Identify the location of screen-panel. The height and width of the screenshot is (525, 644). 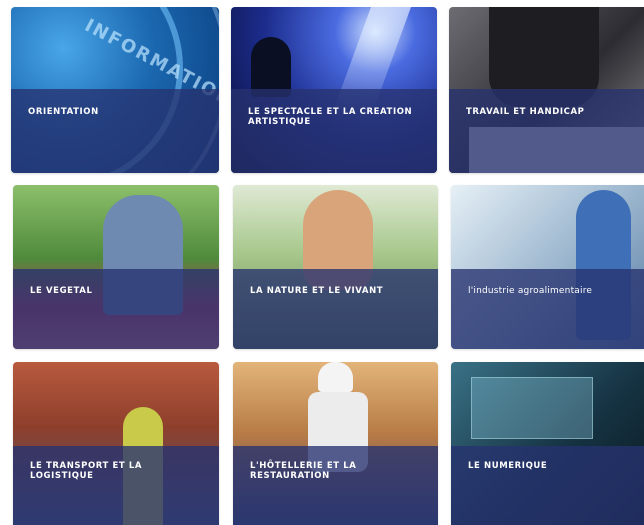
(532, 408).